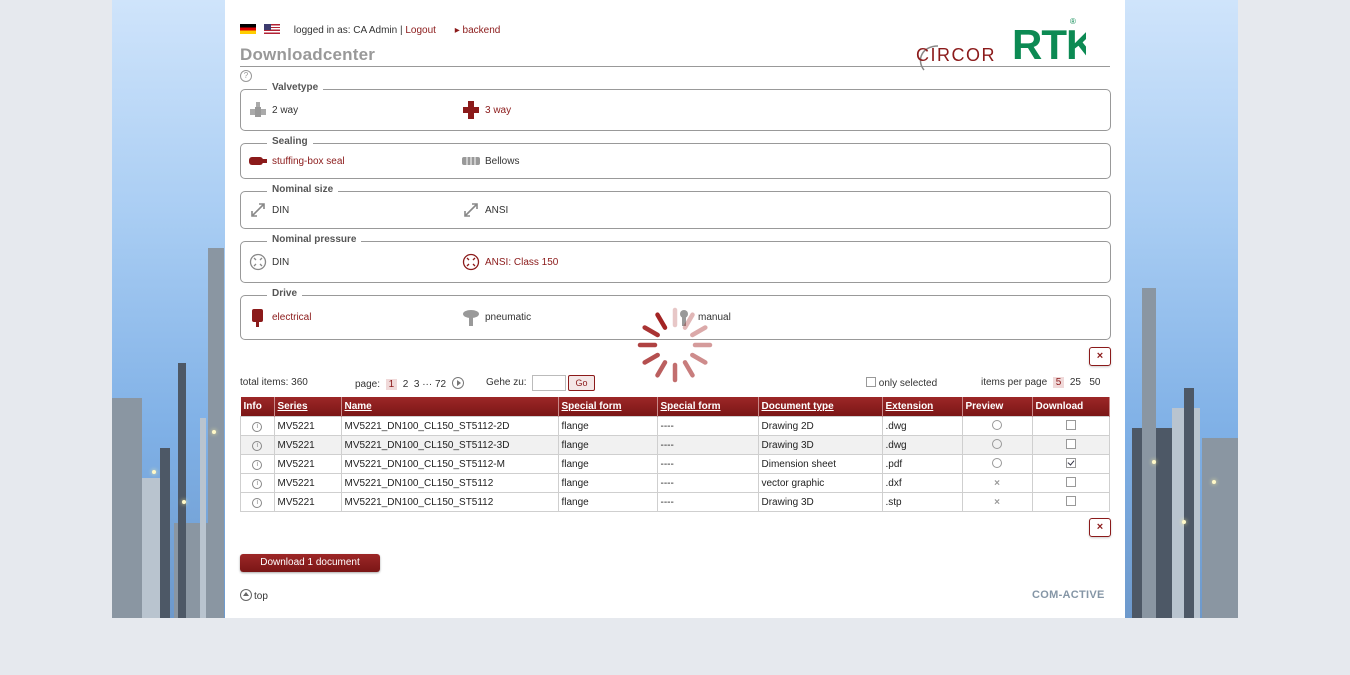 The image size is (1350, 675). What do you see at coordinates (308, 54) in the screenshot?
I see `page-title: Downloadcenter` at bounding box center [308, 54].